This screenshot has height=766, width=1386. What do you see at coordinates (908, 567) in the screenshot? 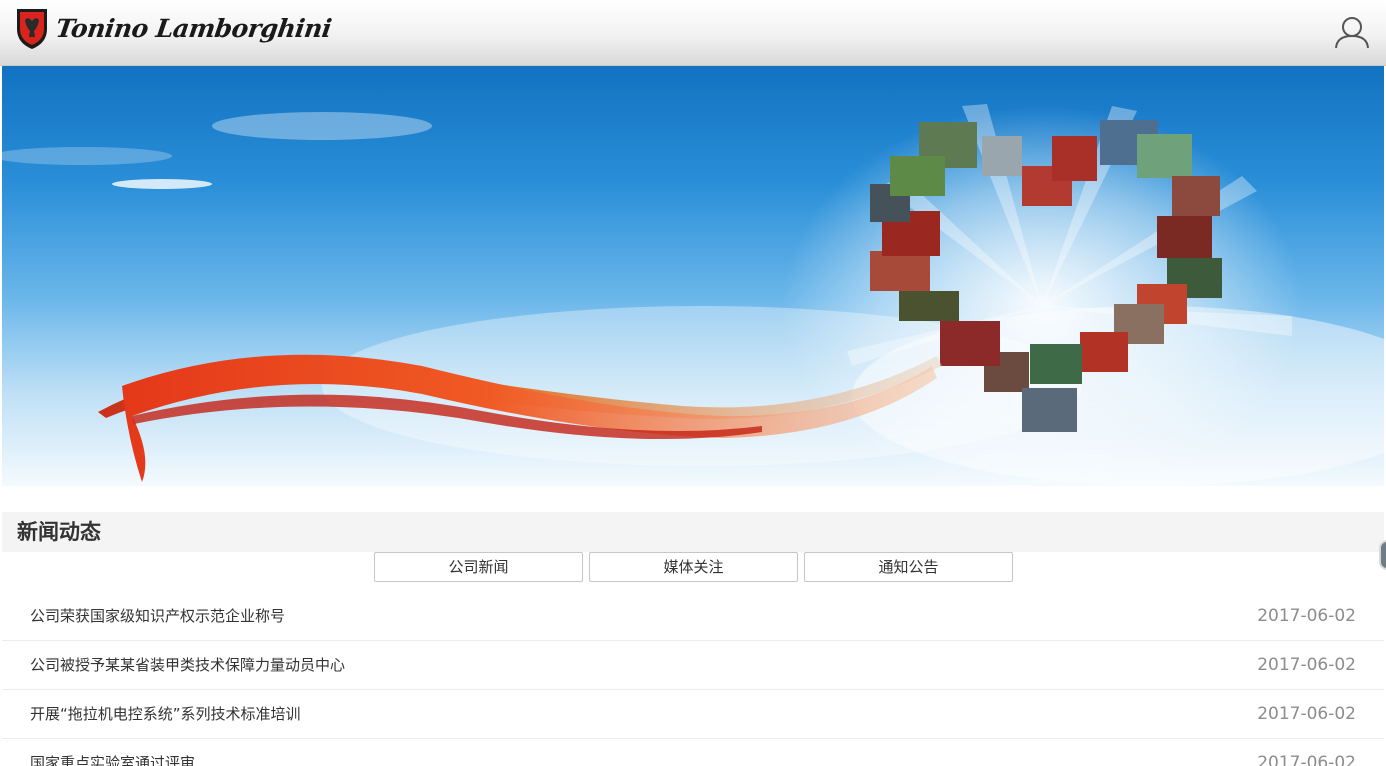
I see `tab-notices: 通知公告` at bounding box center [908, 567].